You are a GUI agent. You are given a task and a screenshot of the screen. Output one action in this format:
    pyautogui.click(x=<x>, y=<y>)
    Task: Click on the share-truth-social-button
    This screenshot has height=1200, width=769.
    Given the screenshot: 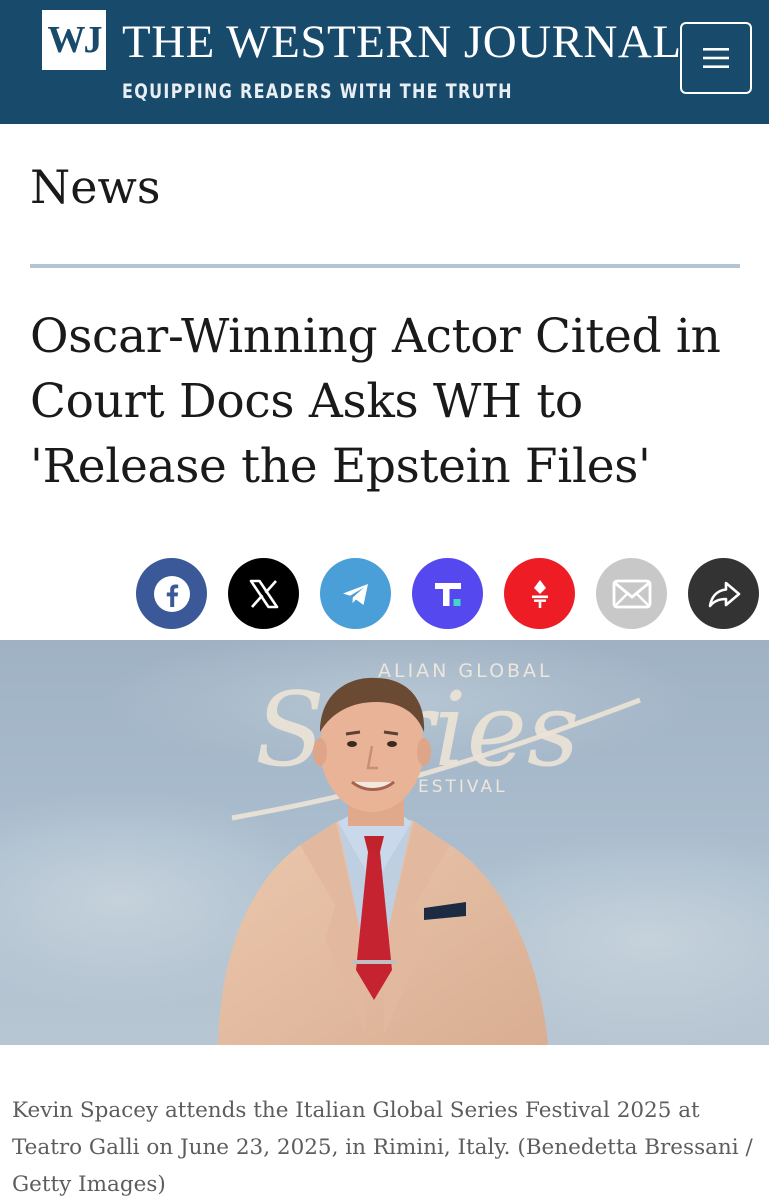 What is the action you would take?
    pyautogui.click(x=447, y=593)
    